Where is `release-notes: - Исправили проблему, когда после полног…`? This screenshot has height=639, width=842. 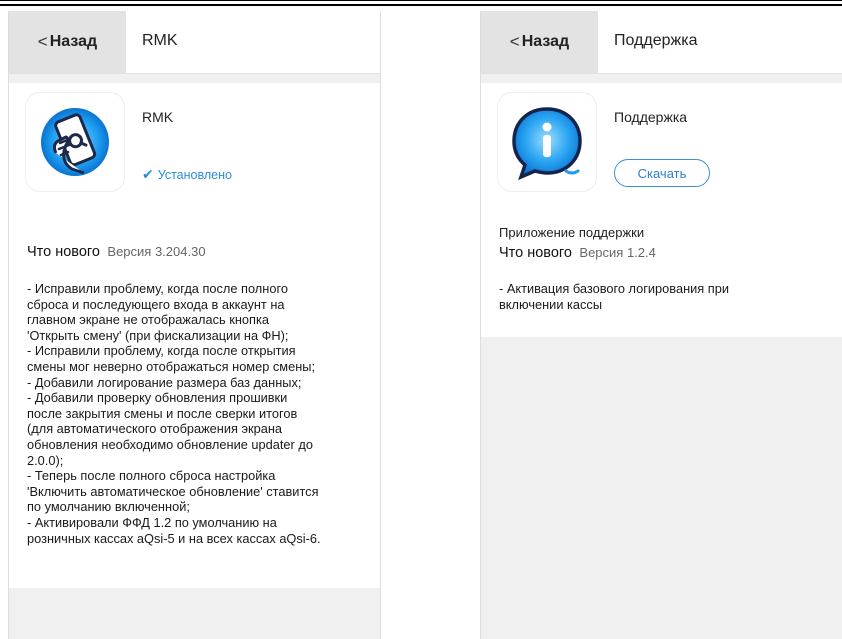 release-notes: - Исправили проблему, когда после полног… is located at coordinates (174, 413).